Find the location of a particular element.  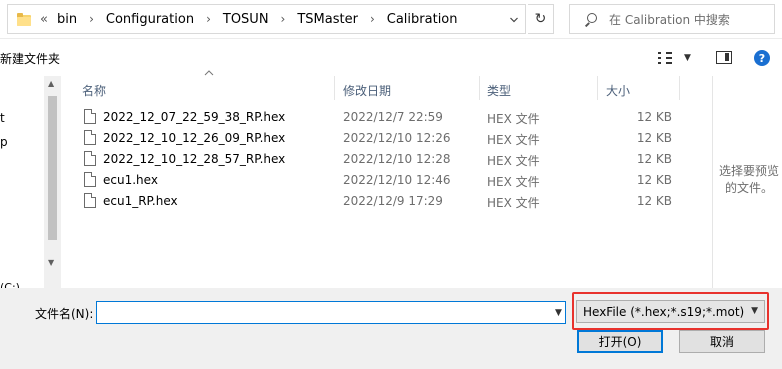

refresh-icon: ↻ is located at coordinates (540, 19).